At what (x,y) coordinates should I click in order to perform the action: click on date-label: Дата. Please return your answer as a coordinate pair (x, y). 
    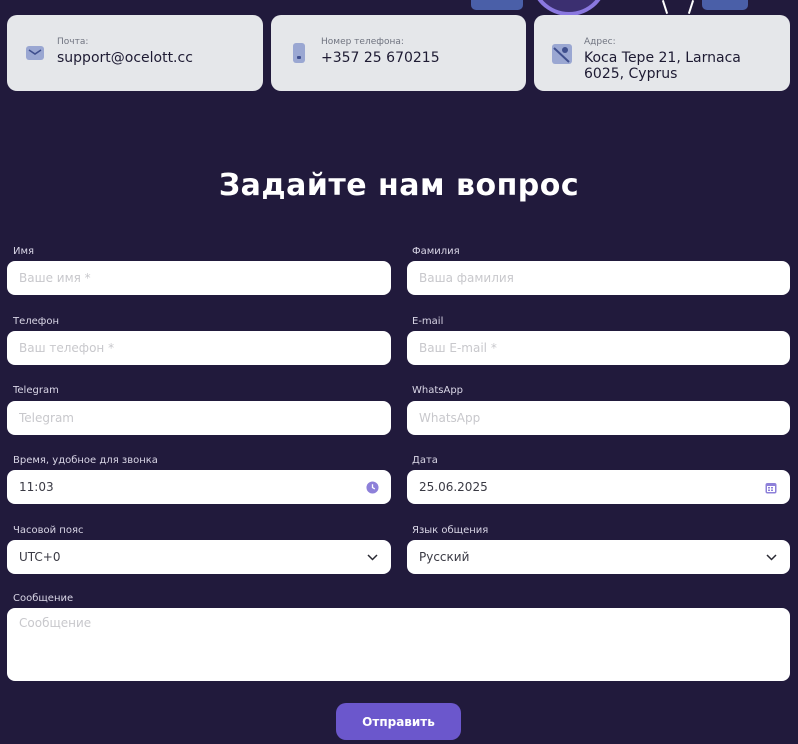
    Looking at the image, I should click on (425, 460).